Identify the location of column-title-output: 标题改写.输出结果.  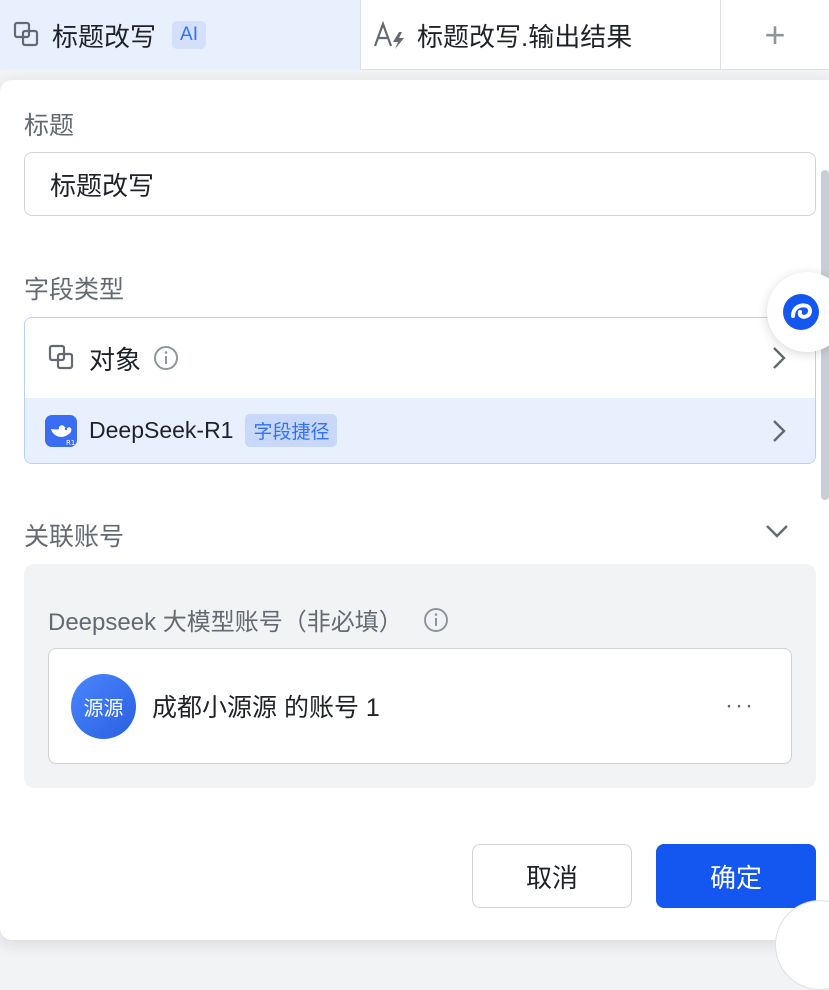
(525, 36).